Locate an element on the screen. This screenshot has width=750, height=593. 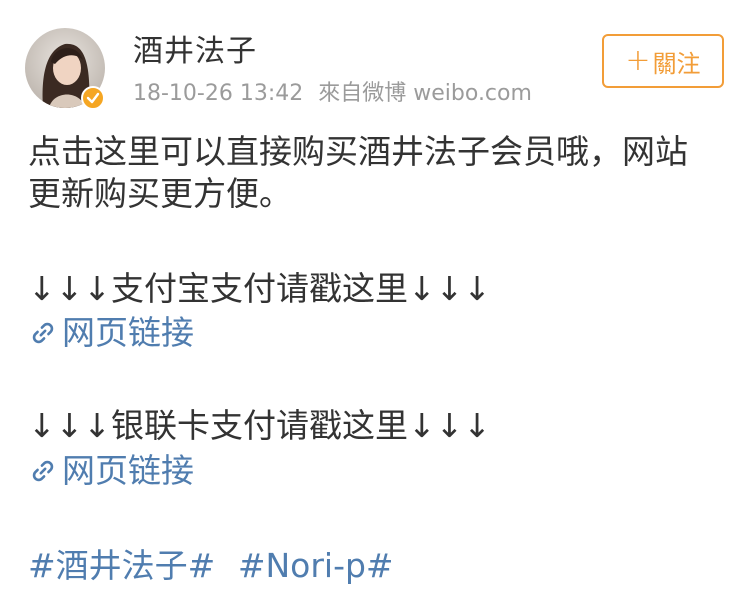
avatar is located at coordinates (65, 69).